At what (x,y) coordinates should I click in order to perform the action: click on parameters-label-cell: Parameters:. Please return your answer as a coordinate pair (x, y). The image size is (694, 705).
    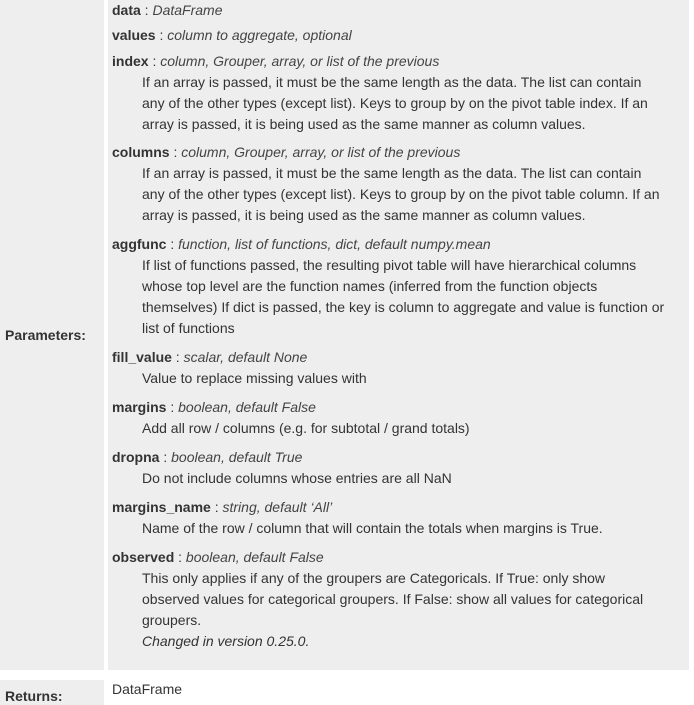
    Looking at the image, I should click on (52, 335).